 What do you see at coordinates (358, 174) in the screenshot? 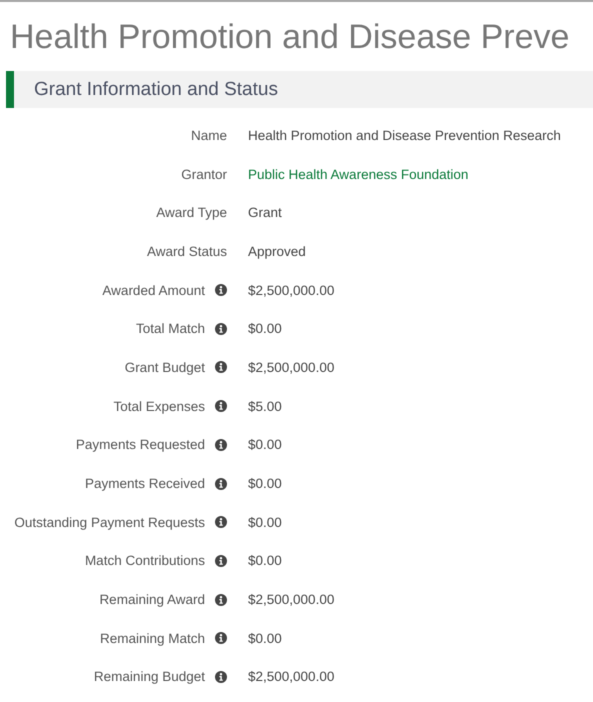
I see `grantor-link: Public Health Awareness Foundation` at bounding box center [358, 174].